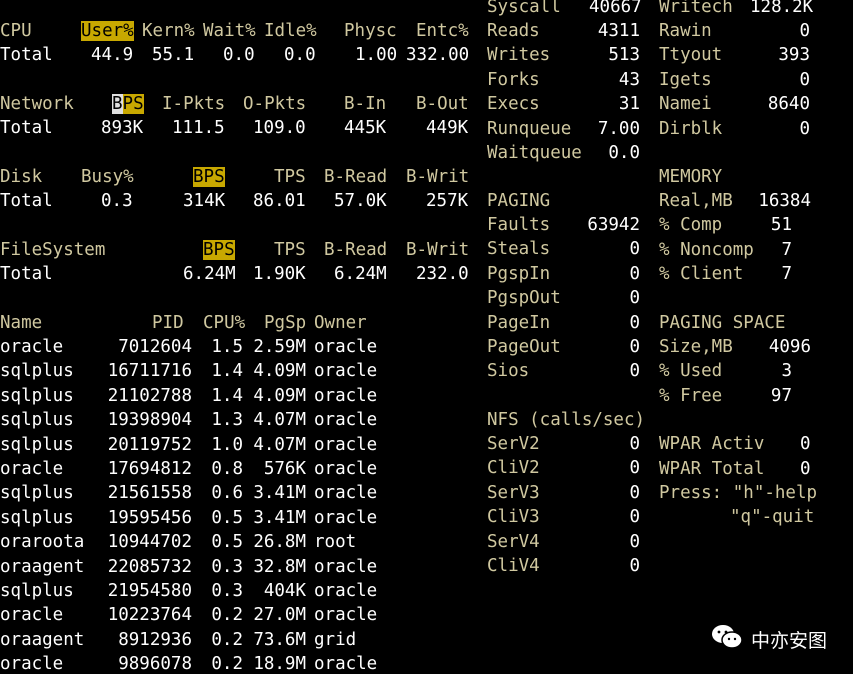 This screenshot has width=853, height=674. I want to click on process-pgsp: 18.9M, so click(279, 664).